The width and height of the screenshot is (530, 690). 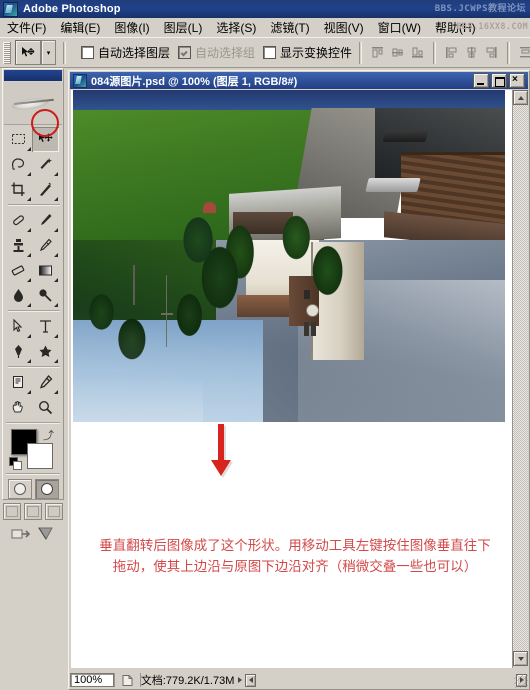 What do you see at coordinates (399, 27) in the screenshot?
I see `menu-item-window: 窗口(W)` at bounding box center [399, 27].